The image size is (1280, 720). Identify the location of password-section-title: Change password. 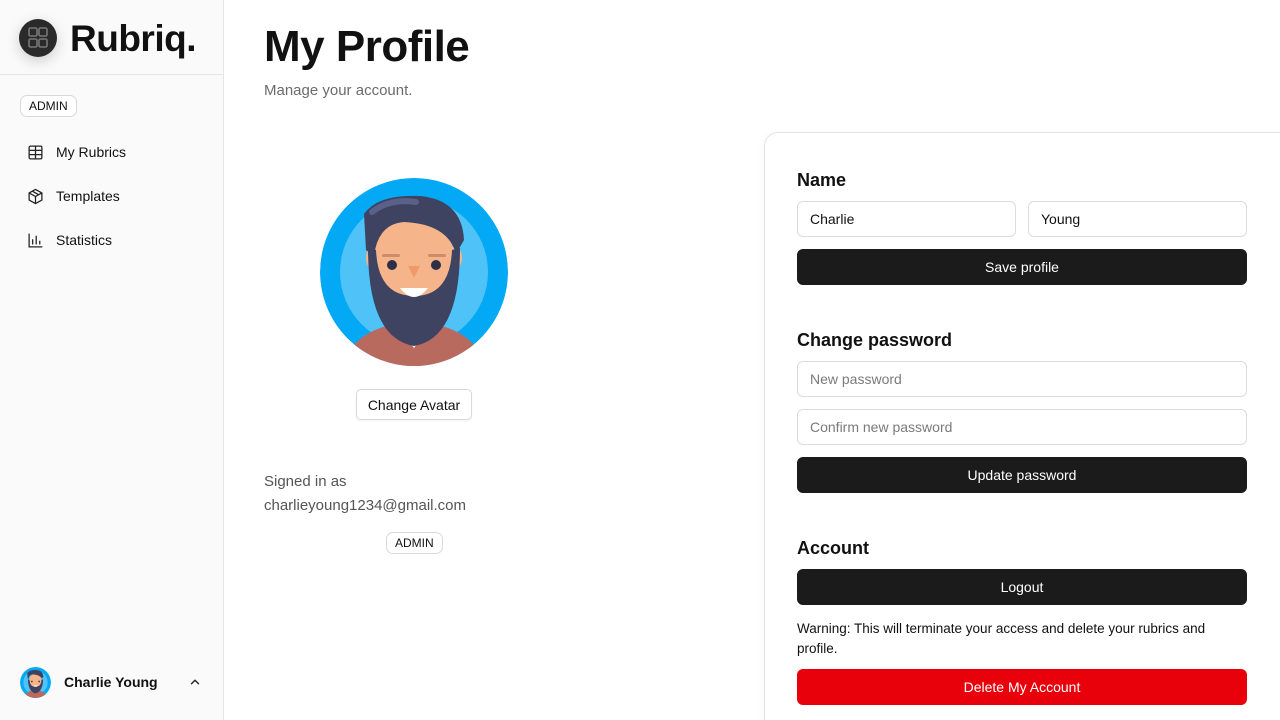
(875, 340).